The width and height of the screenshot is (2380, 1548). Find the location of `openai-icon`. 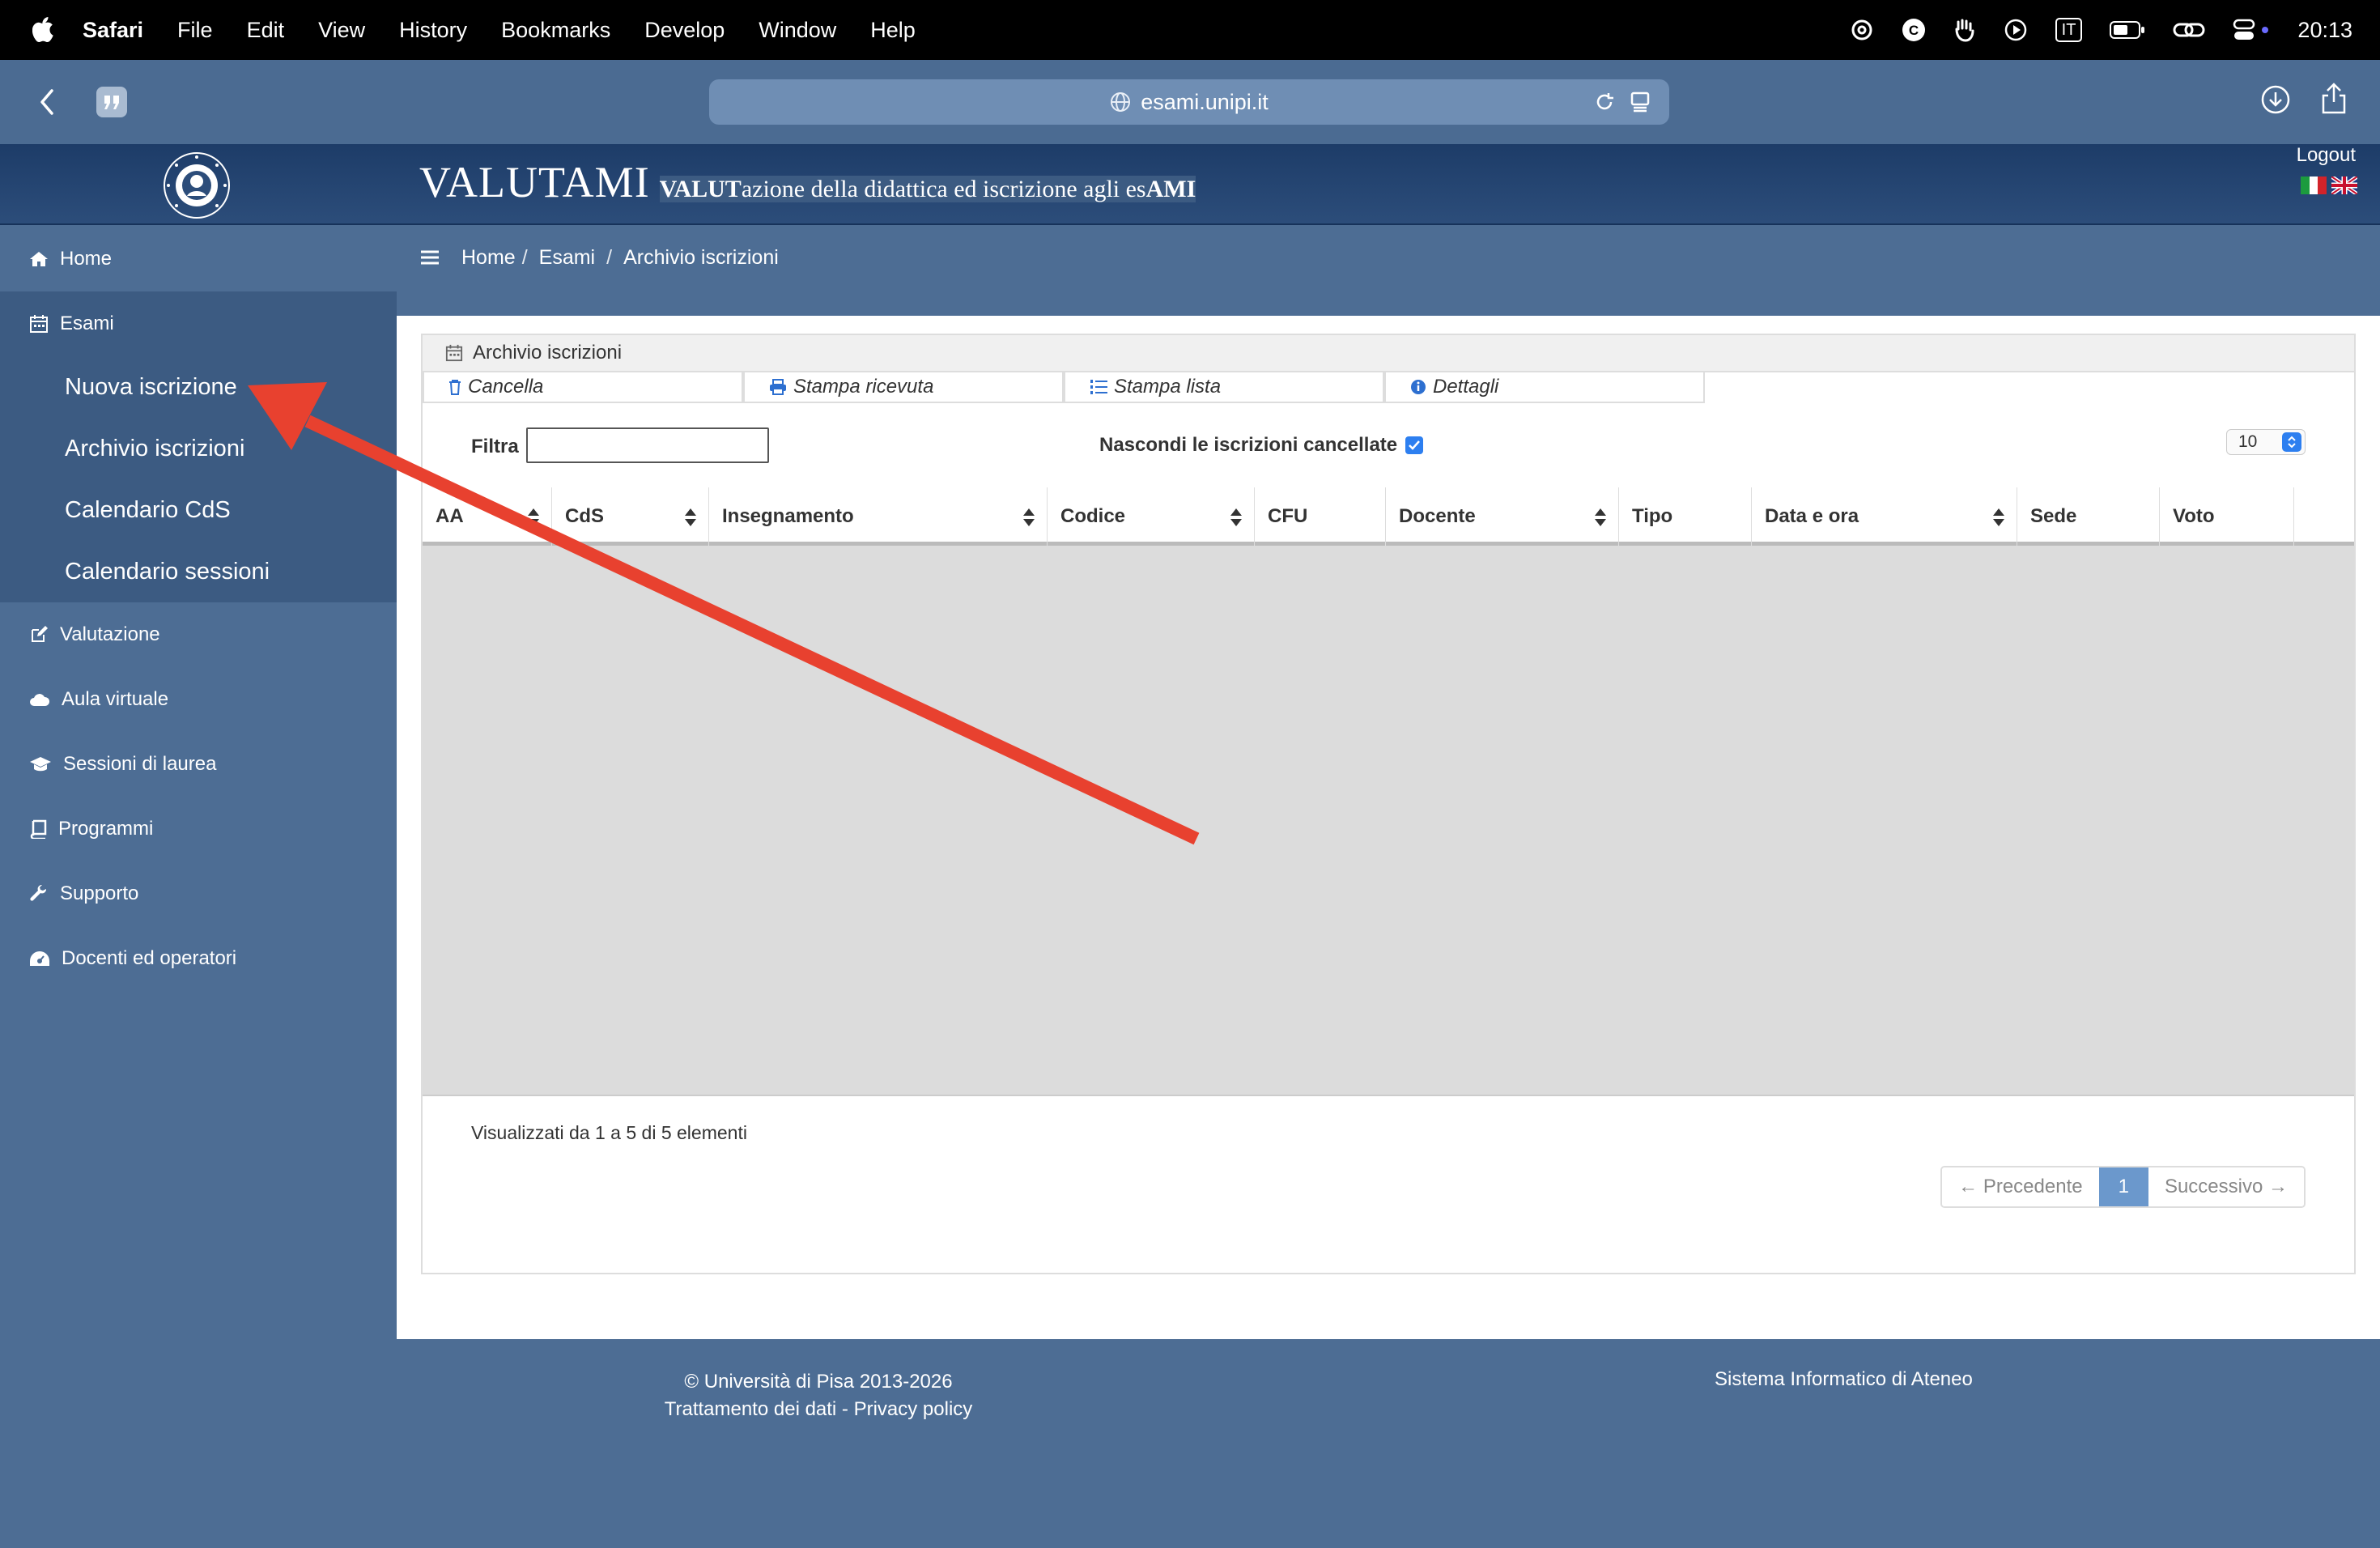

openai-icon is located at coordinates (1862, 30).